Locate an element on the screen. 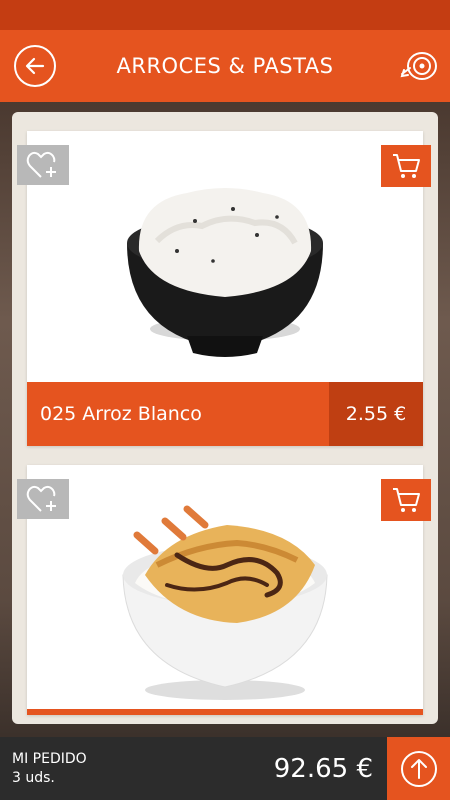 The width and height of the screenshot is (450, 800). white-rice-bowl-image is located at coordinates (225, 272).